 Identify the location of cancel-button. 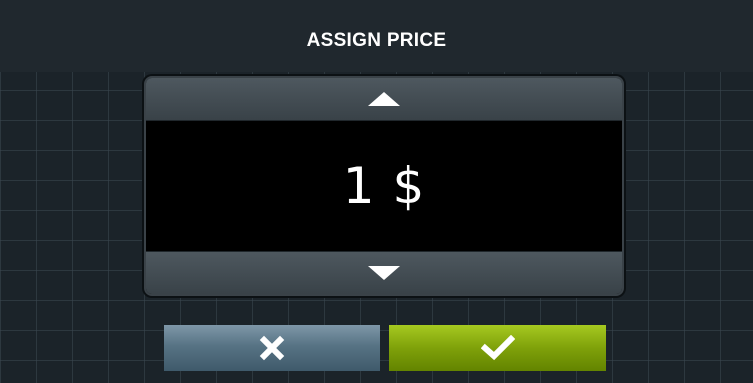
(272, 348).